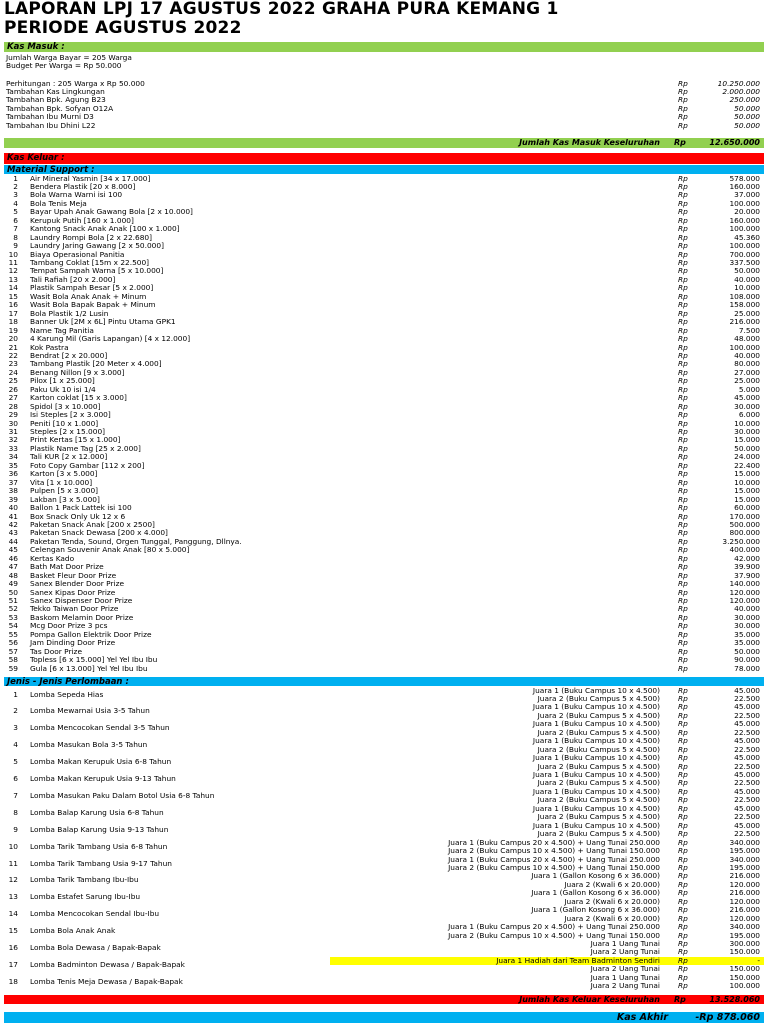 This screenshot has height=1024, width=768. What do you see at coordinates (642, 1017) in the screenshot?
I see `kas-akhir-label: Kas Akhir` at bounding box center [642, 1017].